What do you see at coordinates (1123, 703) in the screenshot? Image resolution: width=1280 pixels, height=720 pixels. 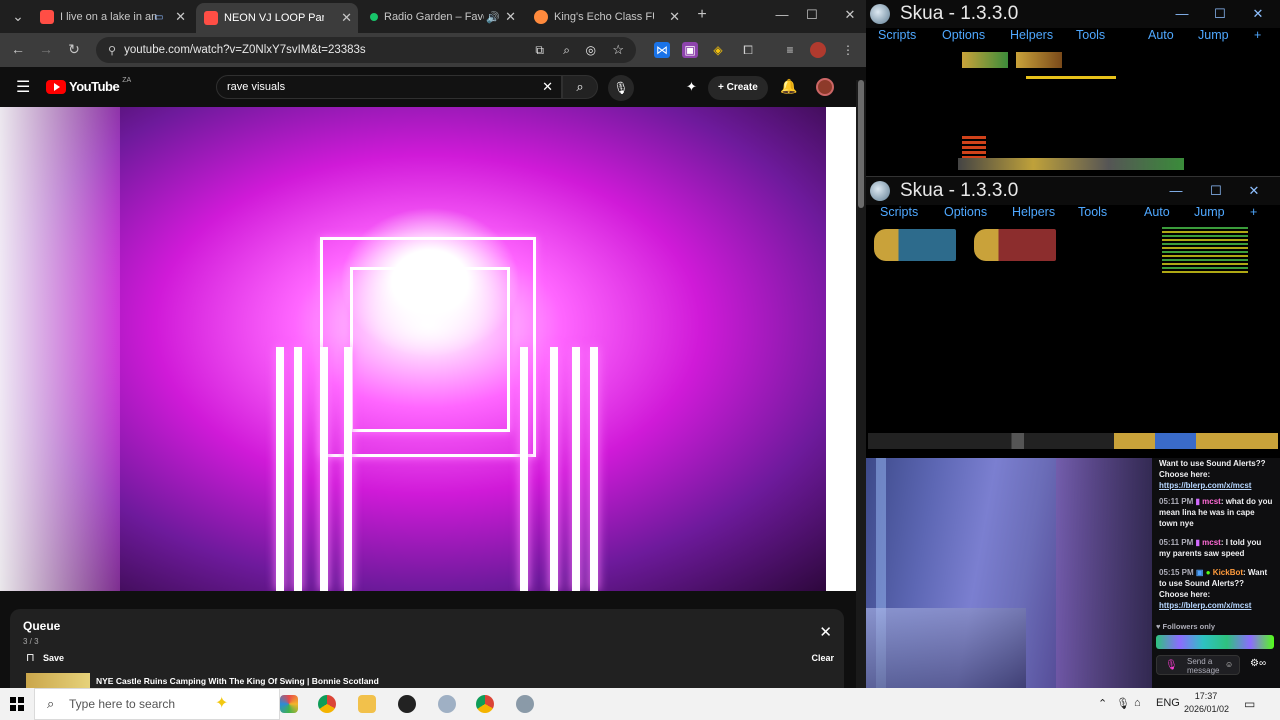 I see `tray-mic-icon: 🎙` at bounding box center [1123, 703].